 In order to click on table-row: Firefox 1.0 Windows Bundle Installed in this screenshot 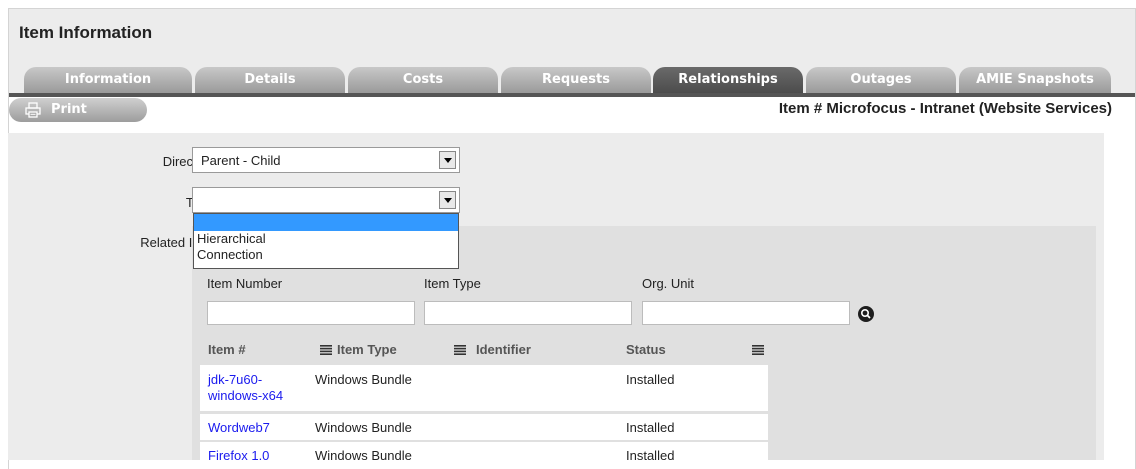, I will do `click(484, 455)`.